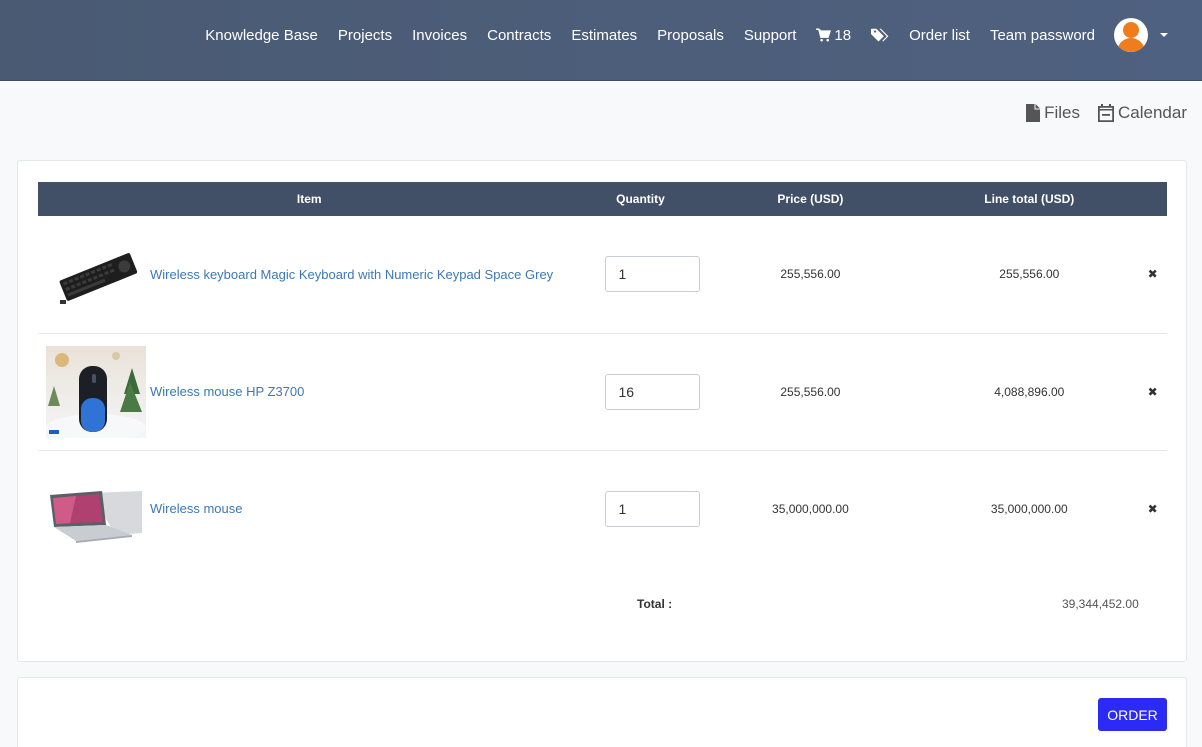 This screenshot has width=1202, height=747. Describe the element at coordinates (1164, 35) in the screenshot. I see `chevron-down-icon` at that location.